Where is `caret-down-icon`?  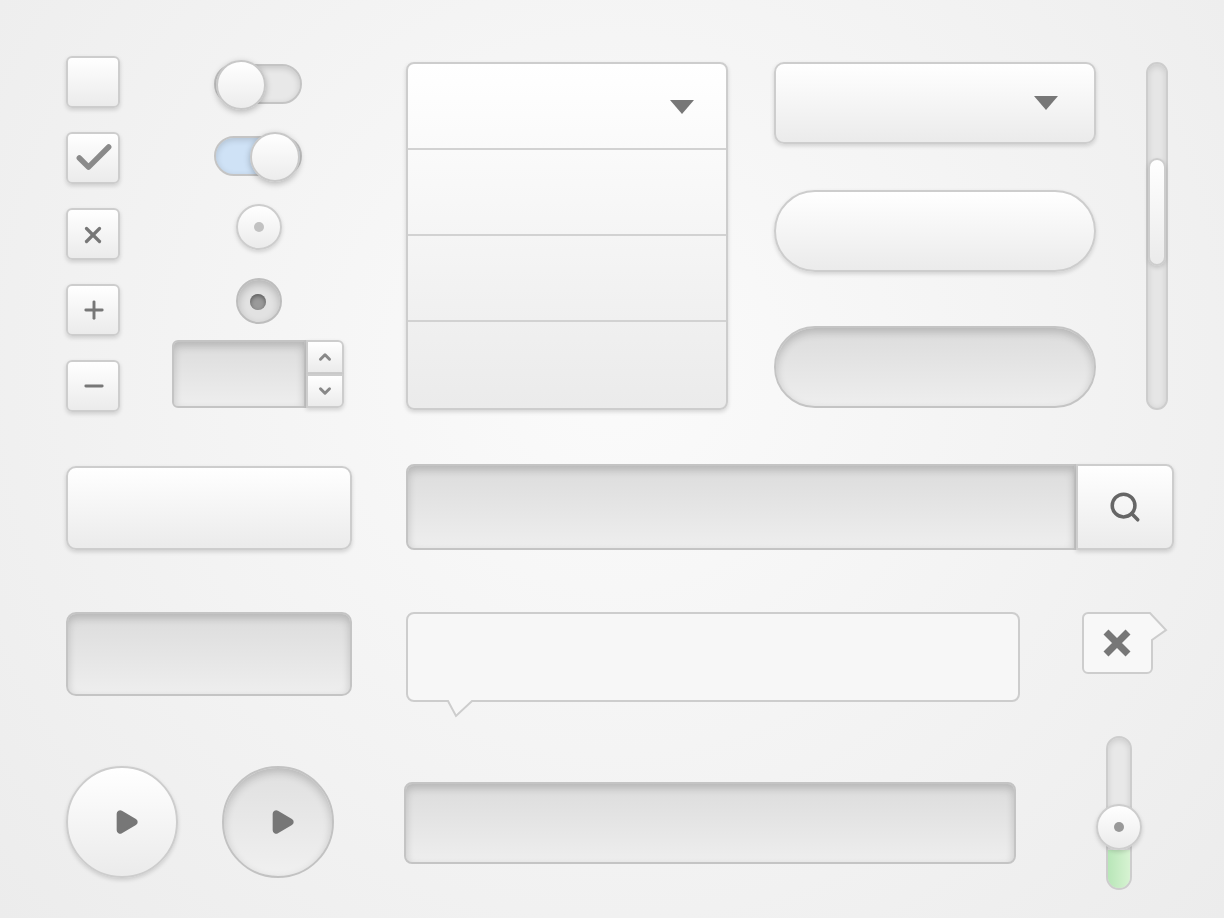
caret-down-icon is located at coordinates (325, 391).